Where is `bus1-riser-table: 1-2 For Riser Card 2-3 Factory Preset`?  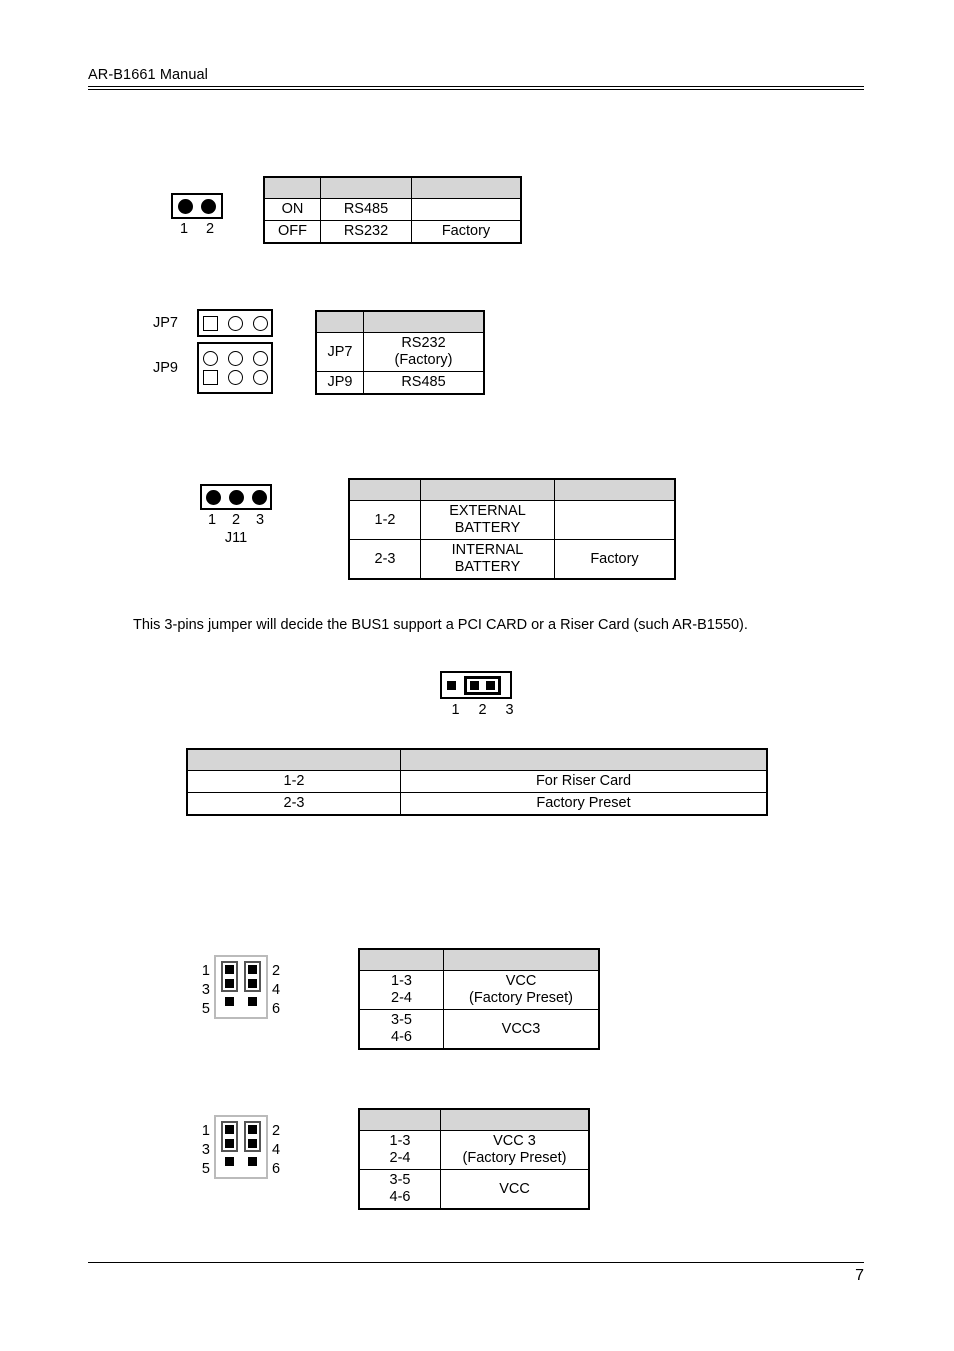 bus1-riser-table: 1-2 For Riser Card 2-3 Factory Preset is located at coordinates (477, 782).